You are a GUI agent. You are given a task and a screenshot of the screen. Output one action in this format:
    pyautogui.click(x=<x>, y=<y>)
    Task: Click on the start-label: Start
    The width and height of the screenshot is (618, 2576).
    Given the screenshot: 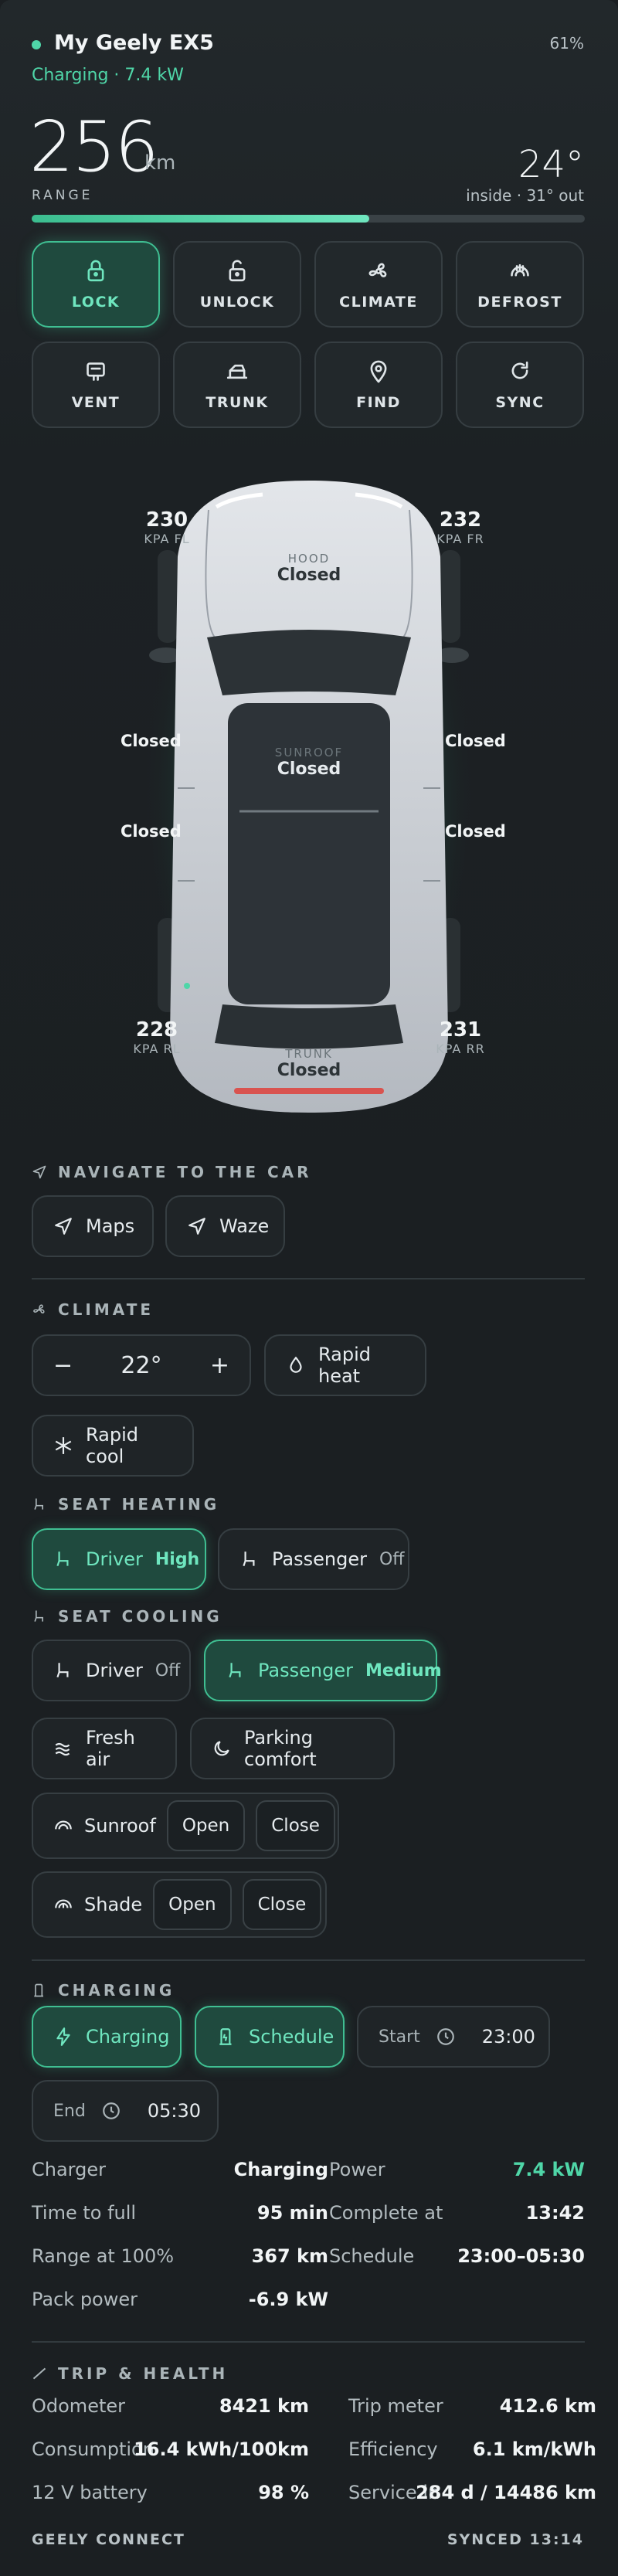 What is the action you would take?
    pyautogui.click(x=399, y=2037)
    